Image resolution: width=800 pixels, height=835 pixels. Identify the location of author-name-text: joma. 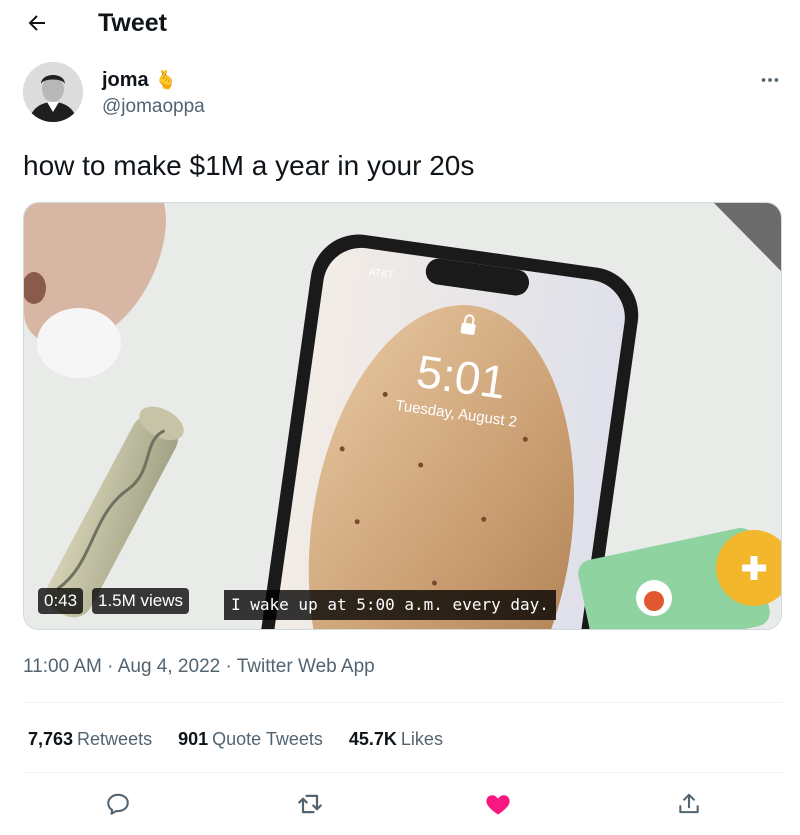
(125, 80).